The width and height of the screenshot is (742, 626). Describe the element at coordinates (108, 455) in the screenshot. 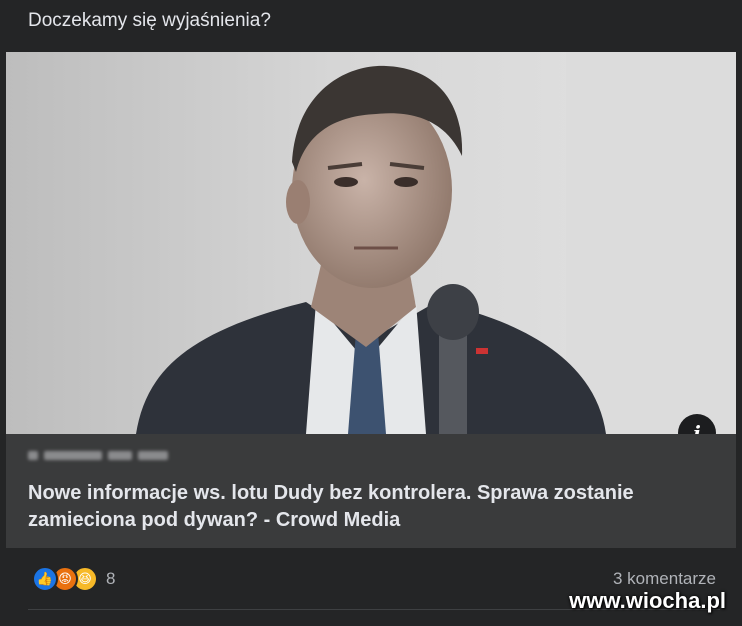

I see `link-domain-blurred` at that location.